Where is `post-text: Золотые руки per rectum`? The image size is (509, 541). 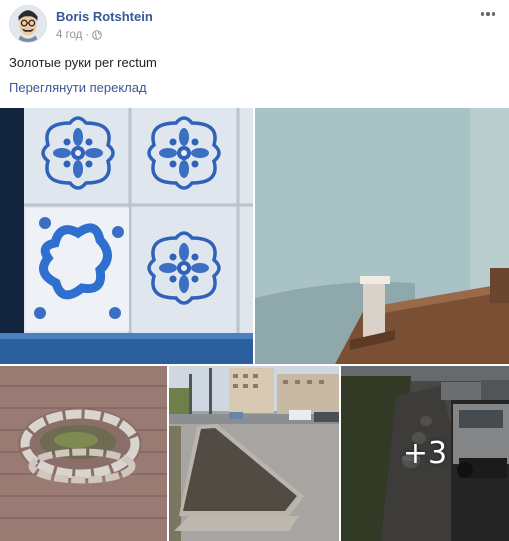 post-text: Золотые руки per rectum is located at coordinates (83, 62).